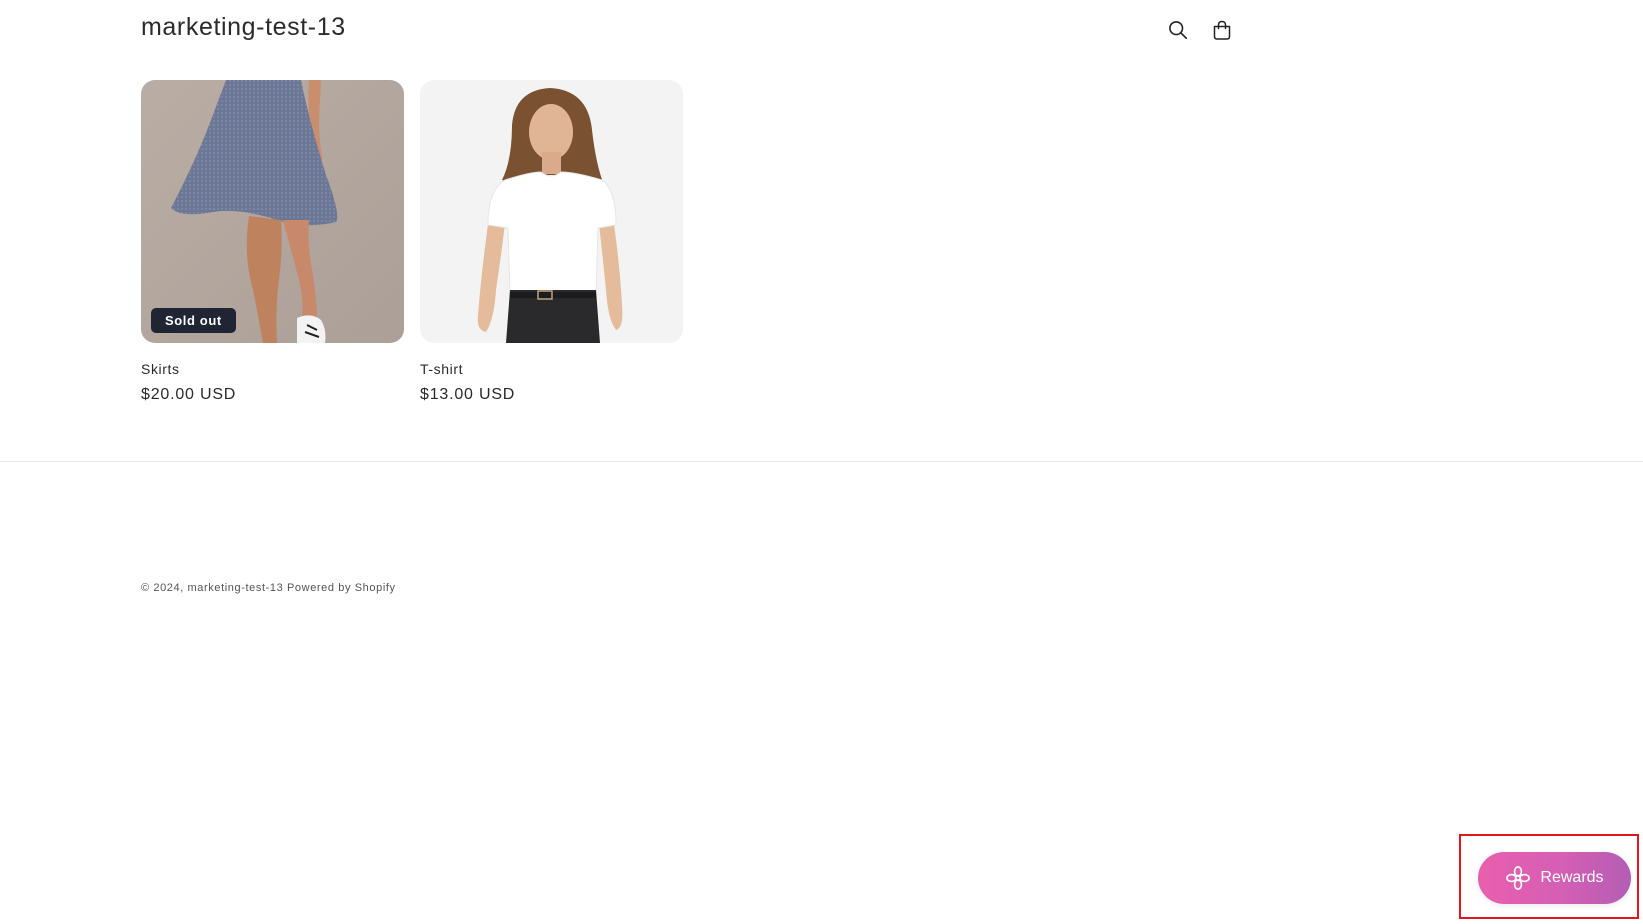 The image size is (1643, 924). Describe the element at coordinates (193, 320) in the screenshot. I see `sold-out-badge: Sold out` at that location.